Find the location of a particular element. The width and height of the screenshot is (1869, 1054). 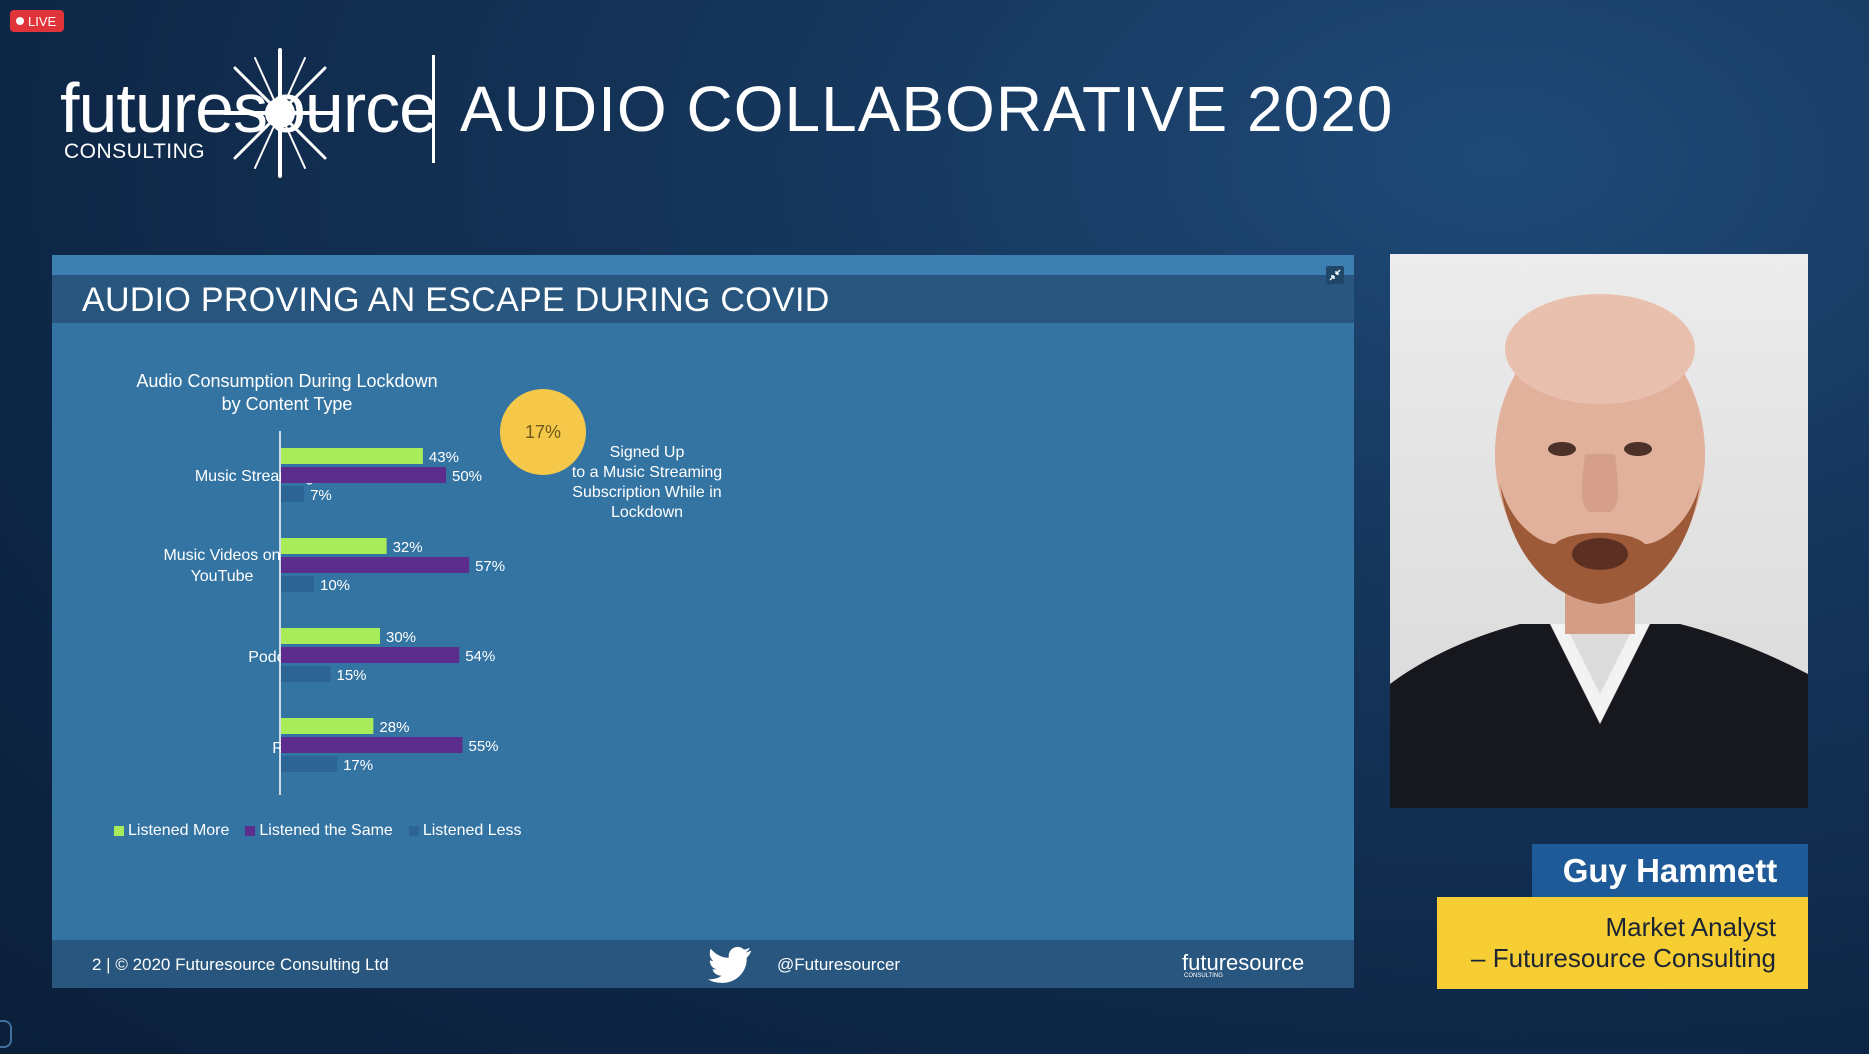

bar-value-label: 43% is located at coordinates (444, 457).